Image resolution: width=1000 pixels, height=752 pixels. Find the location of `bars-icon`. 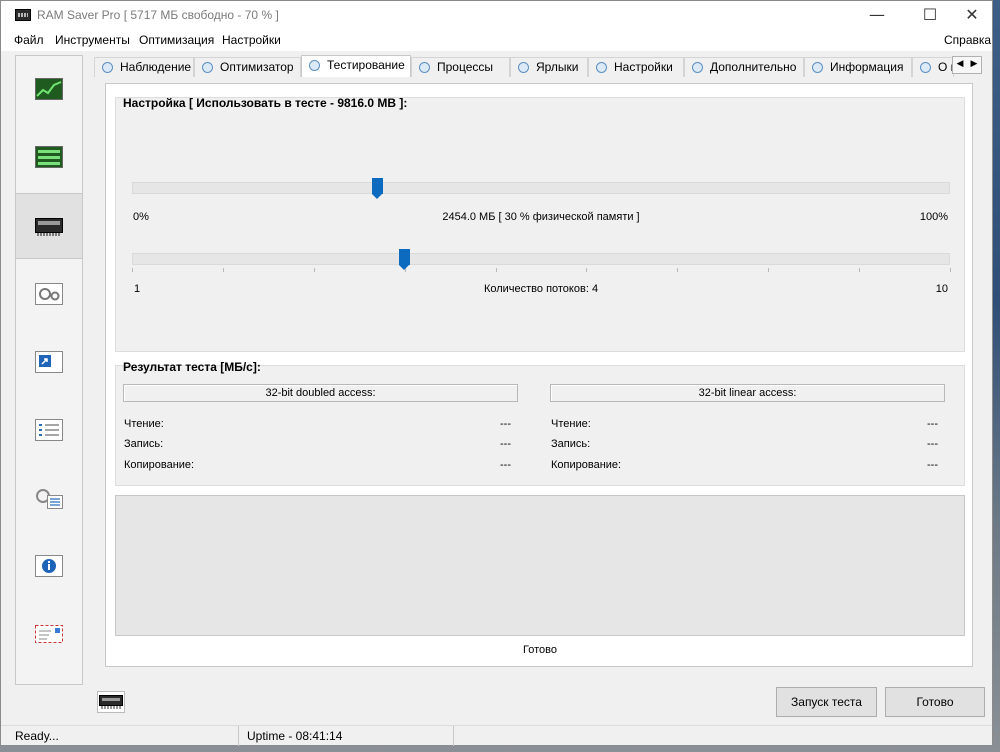

bars-icon is located at coordinates (49, 157).